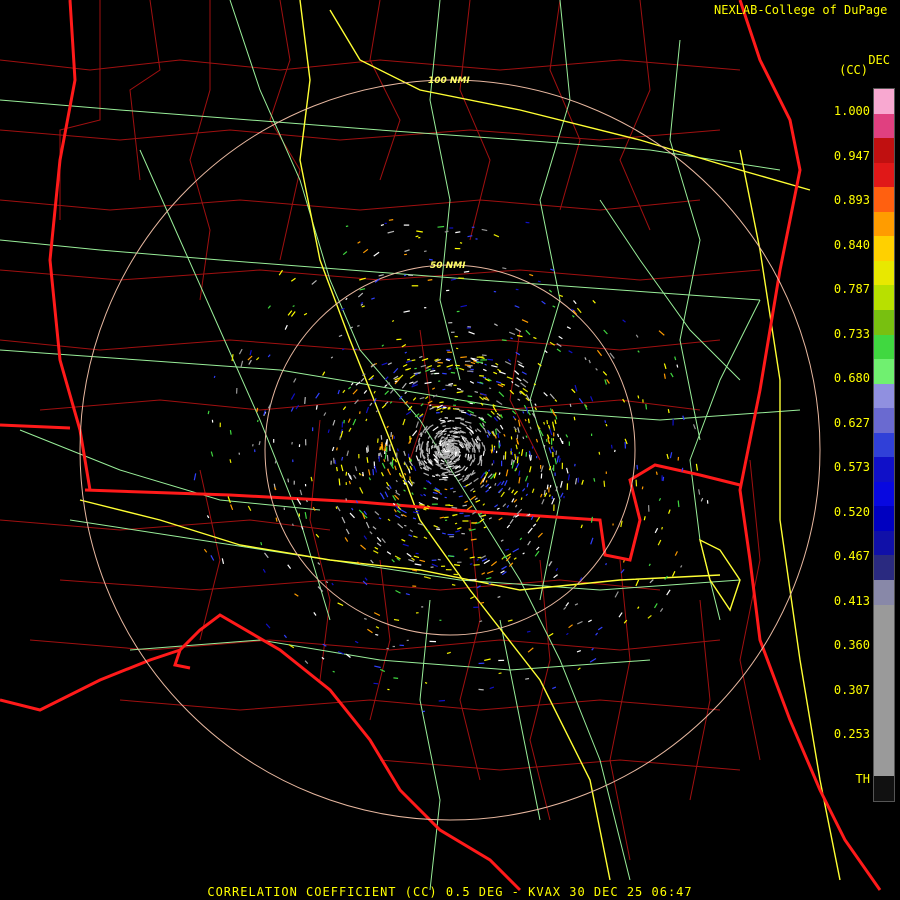 The image size is (900, 900). What do you see at coordinates (884, 445) in the screenshot?
I see `color-scale-bar` at bounding box center [884, 445].